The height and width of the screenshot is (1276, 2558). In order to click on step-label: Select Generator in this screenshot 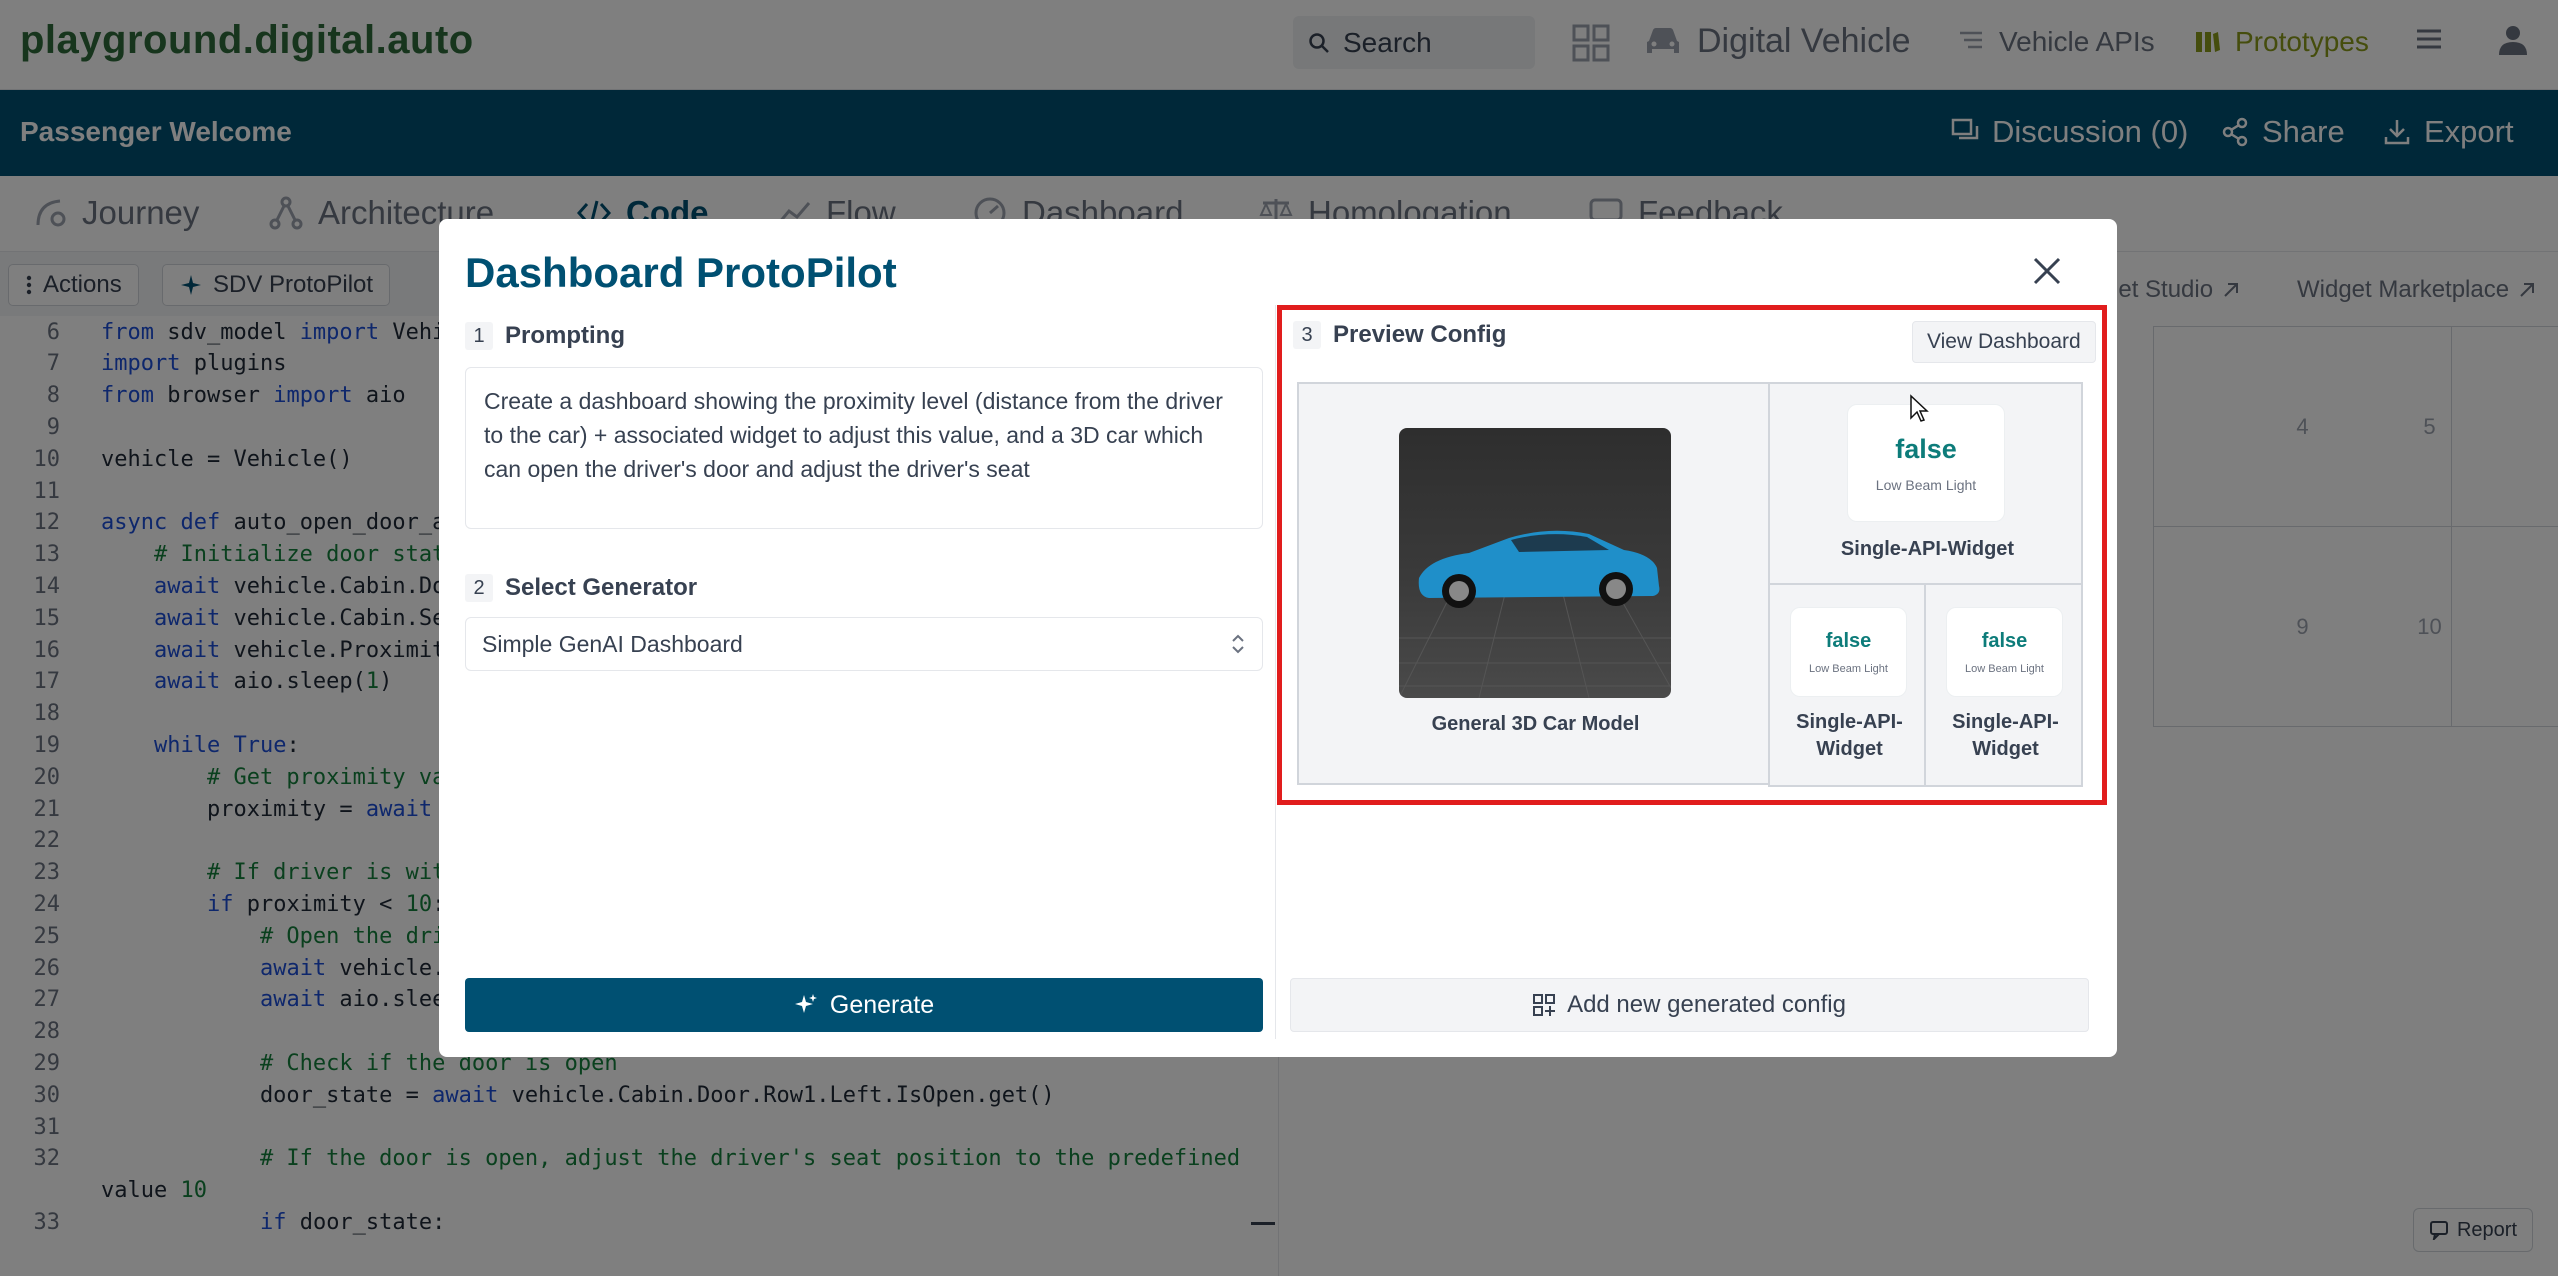, I will do `click(601, 587)`.